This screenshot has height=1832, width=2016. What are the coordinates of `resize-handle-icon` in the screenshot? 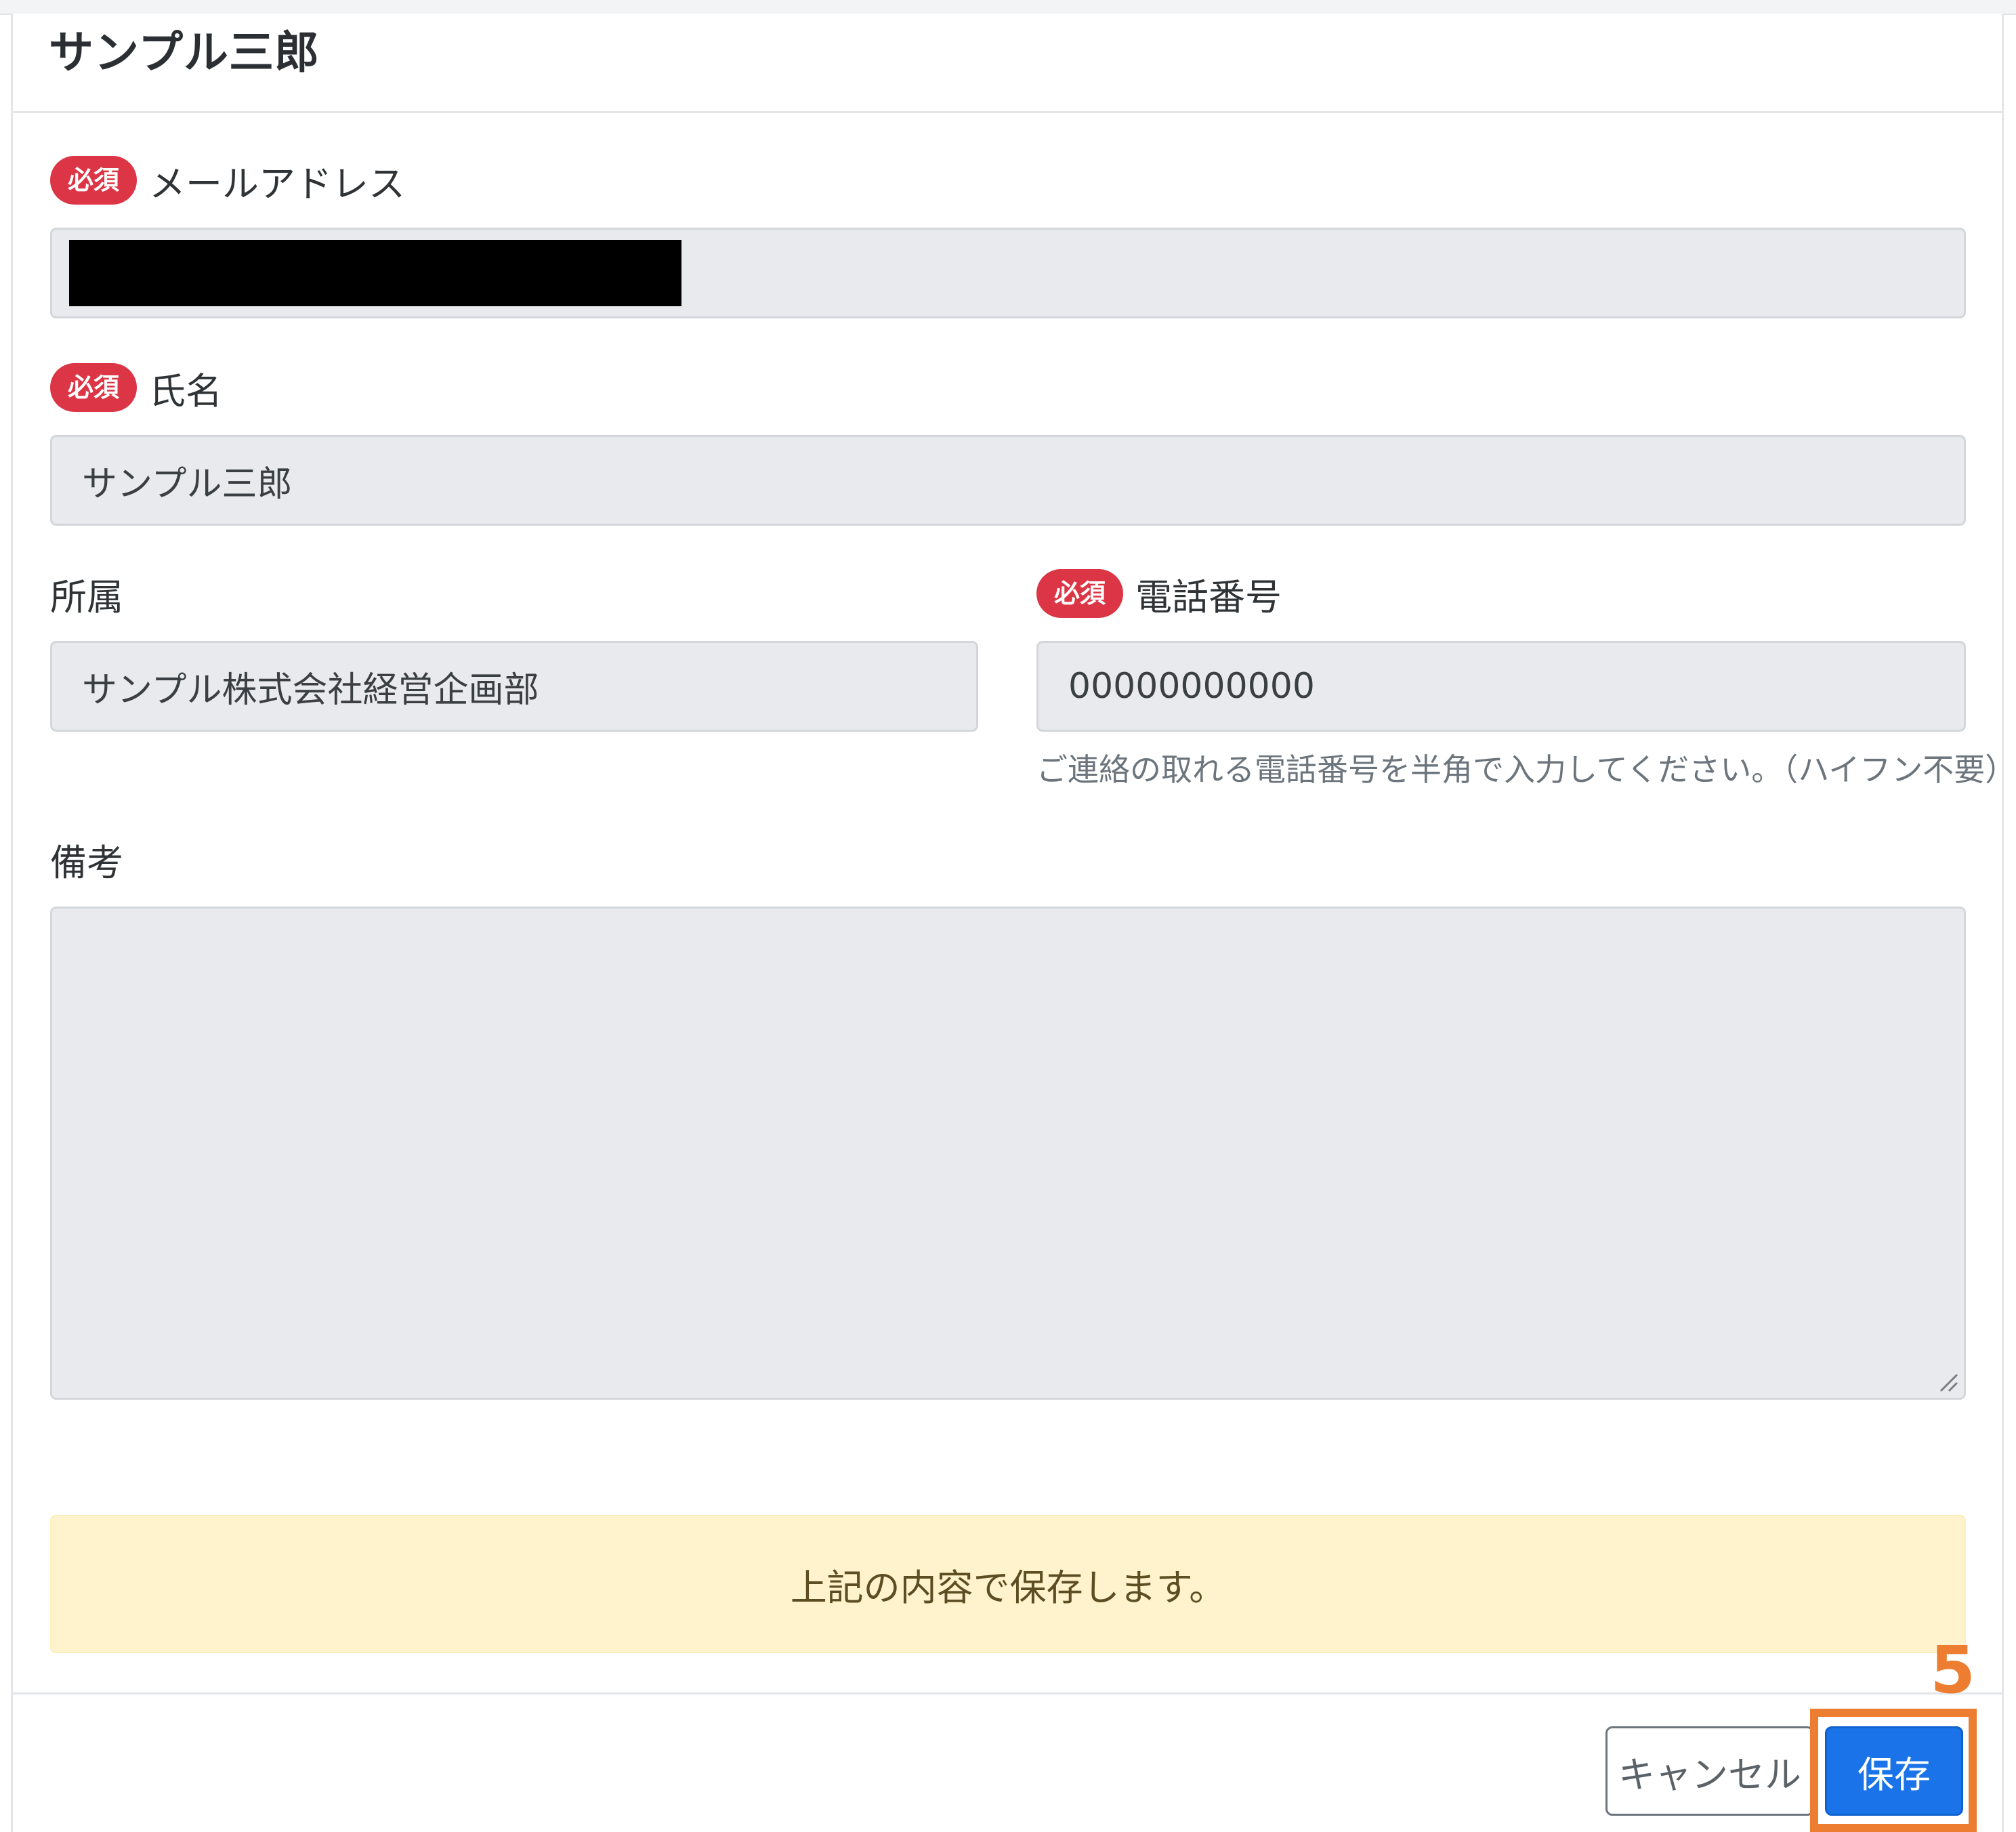 It's located at (1948, 1383).